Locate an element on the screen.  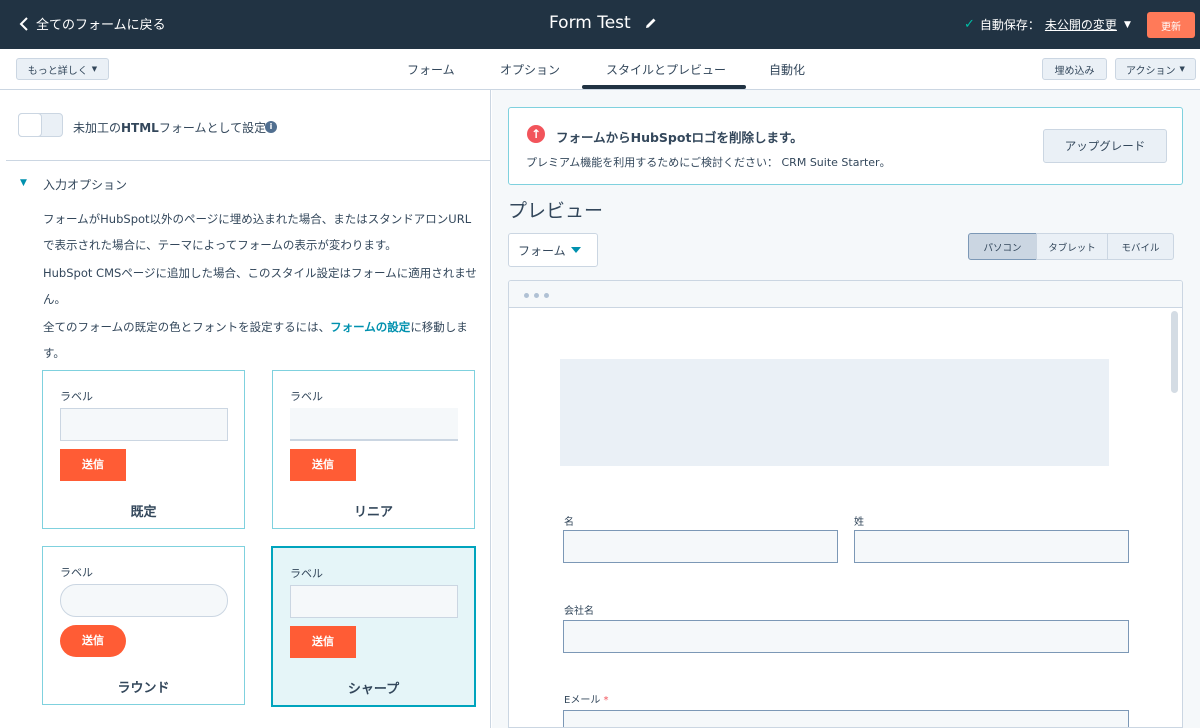
card-style-name: シャープ is located at coordinates (373, 689).